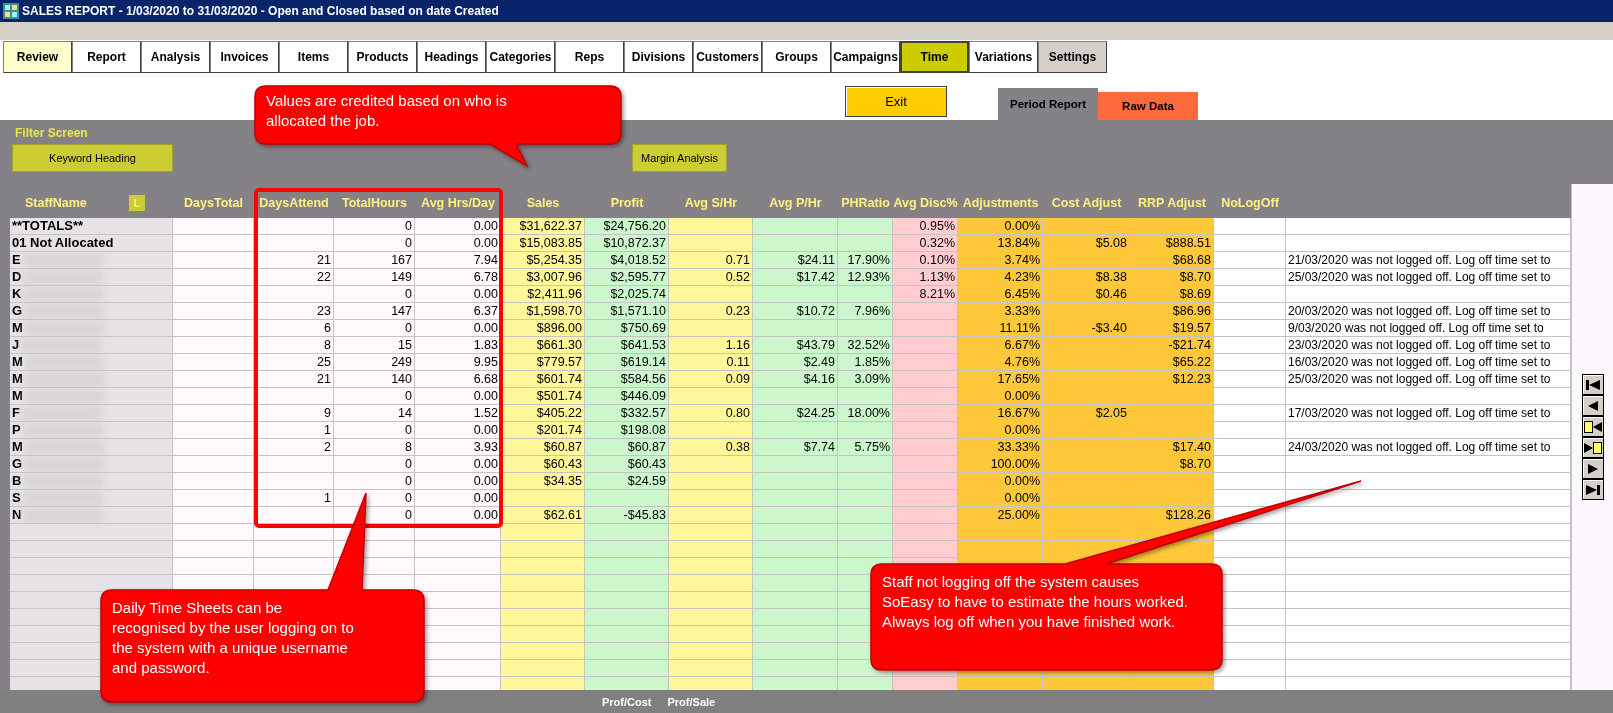 This screenshot has height=713, width=1613. What do you see at coordinates (1086, 413) in the screenshot?
I see `table-cell: $2.05` at bounding box center [1086, 413].